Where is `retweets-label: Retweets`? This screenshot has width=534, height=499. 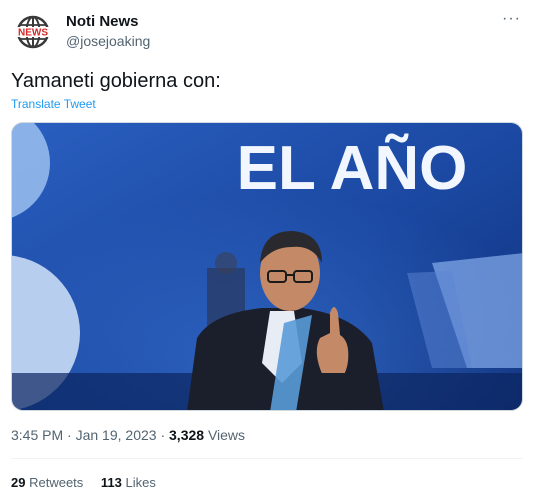 retweets-label: Retweets is located at coordinates (56, 482).